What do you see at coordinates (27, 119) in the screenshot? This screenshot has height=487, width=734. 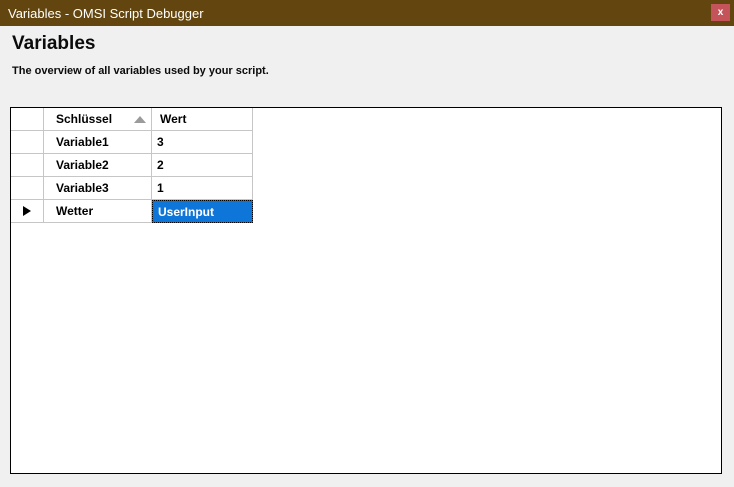 I see `row-selector-header` at bounding box center [27, 119].